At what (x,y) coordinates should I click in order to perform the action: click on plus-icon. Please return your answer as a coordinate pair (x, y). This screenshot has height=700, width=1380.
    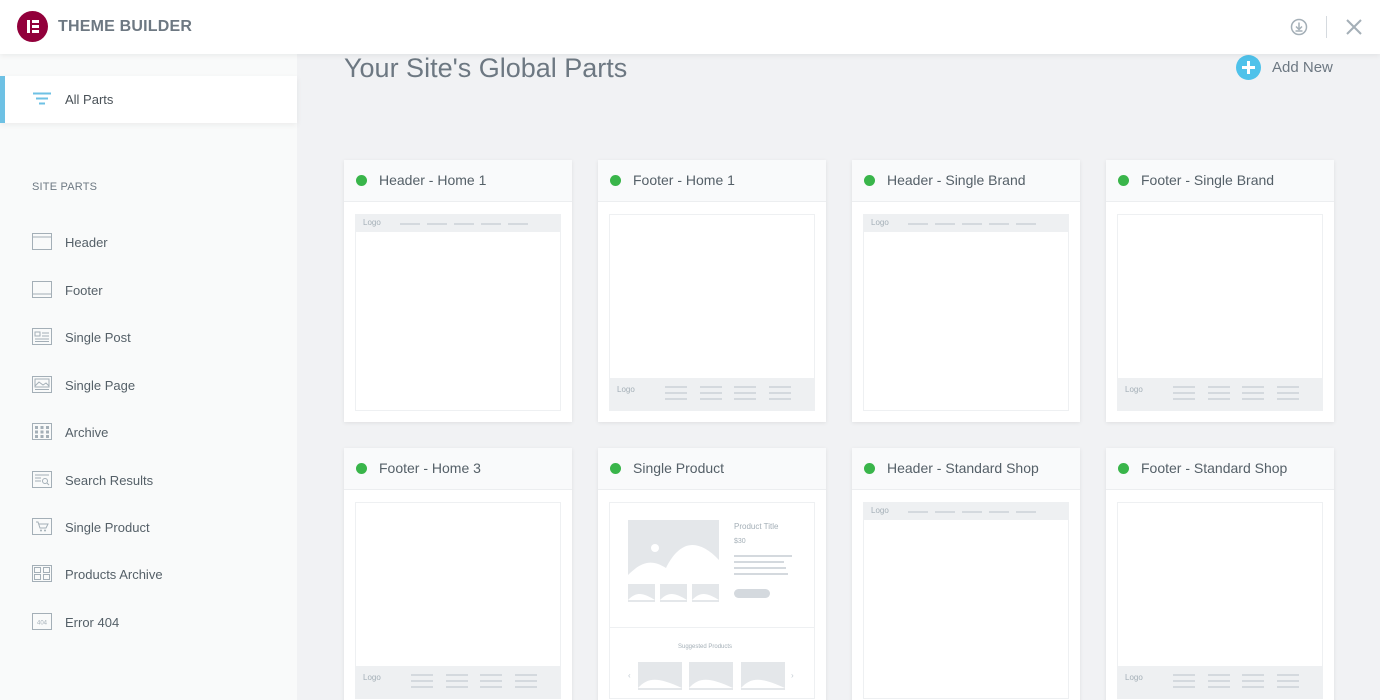
    Looking at the image, I should click on (1248, 67).